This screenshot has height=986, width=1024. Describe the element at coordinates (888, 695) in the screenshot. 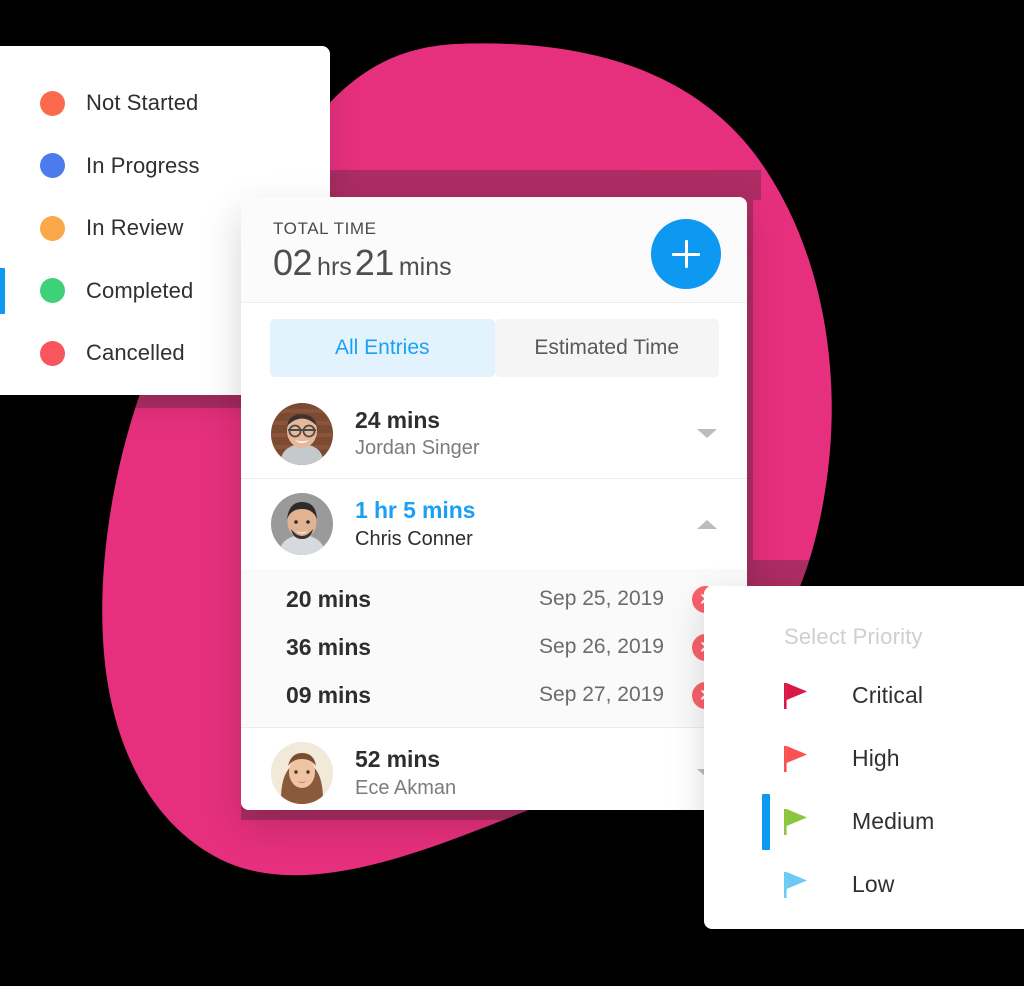

I see `priority-item-label: Critical` at that location.